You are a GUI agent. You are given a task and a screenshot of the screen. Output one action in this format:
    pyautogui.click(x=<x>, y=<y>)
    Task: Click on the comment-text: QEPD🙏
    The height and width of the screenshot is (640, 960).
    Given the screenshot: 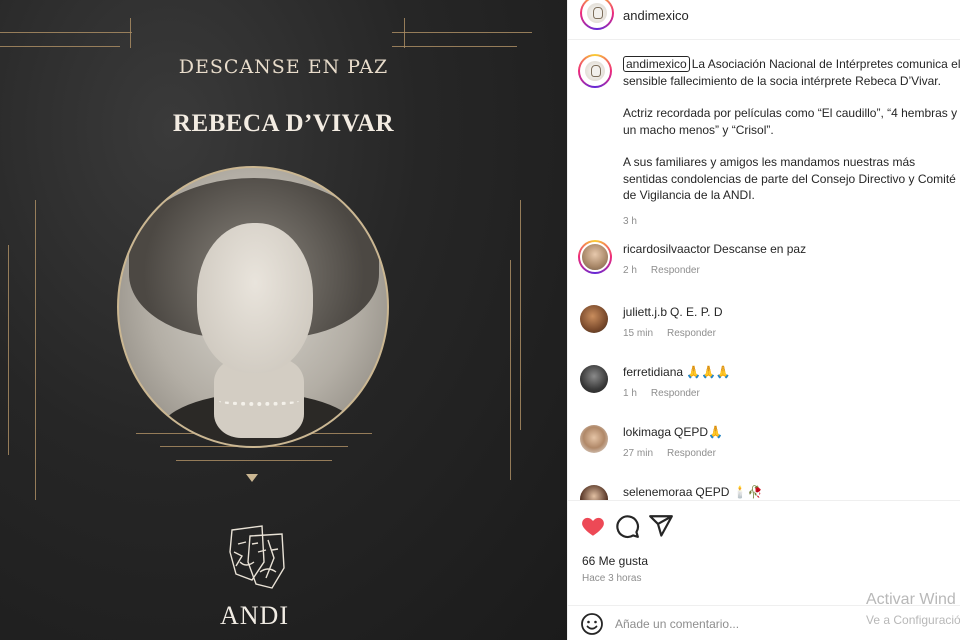 What is the action you would take?
    pyautogui.click(x=698, y=432)
    